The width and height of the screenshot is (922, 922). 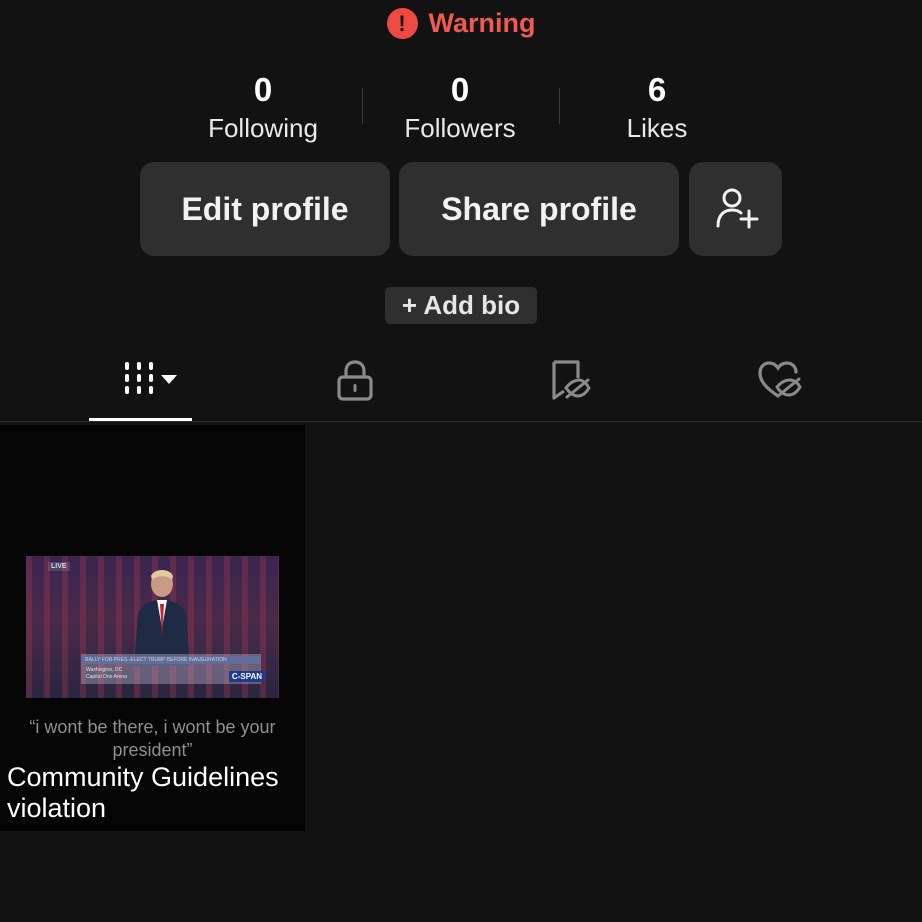 I want to click on stat-following: 0 Following, so click(x=263, y=108).